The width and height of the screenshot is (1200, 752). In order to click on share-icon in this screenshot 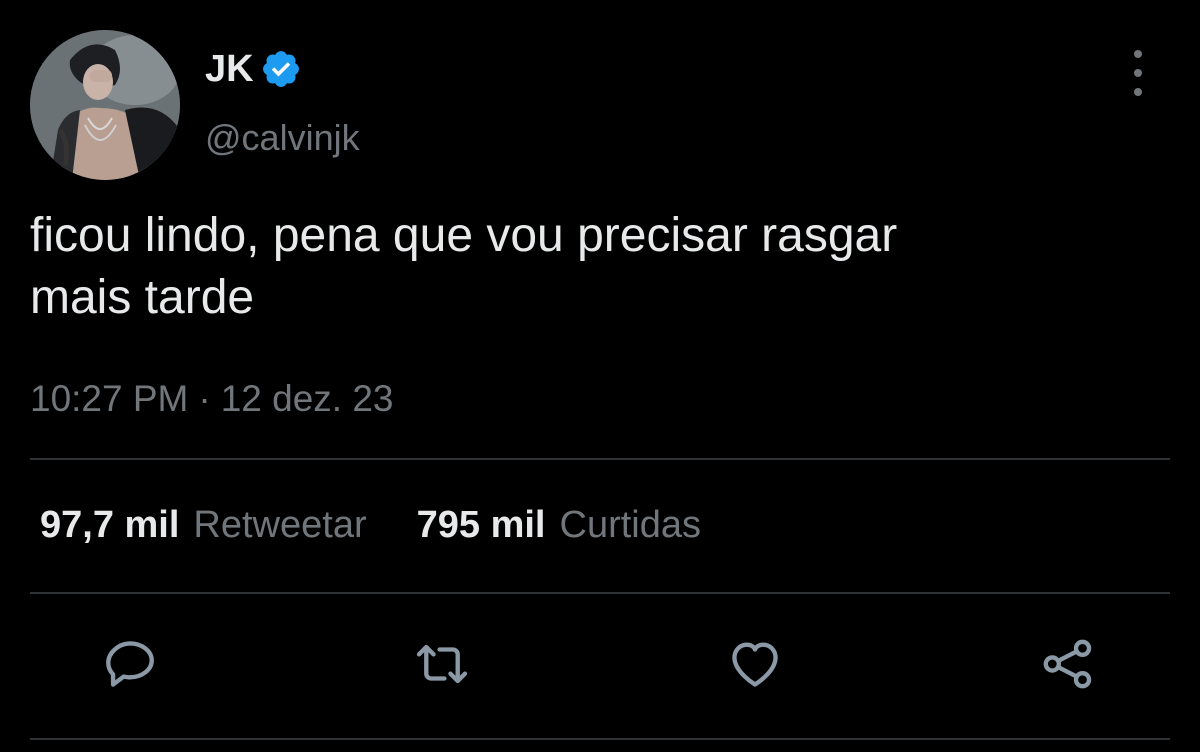, I will do `click(1067, 664)`.